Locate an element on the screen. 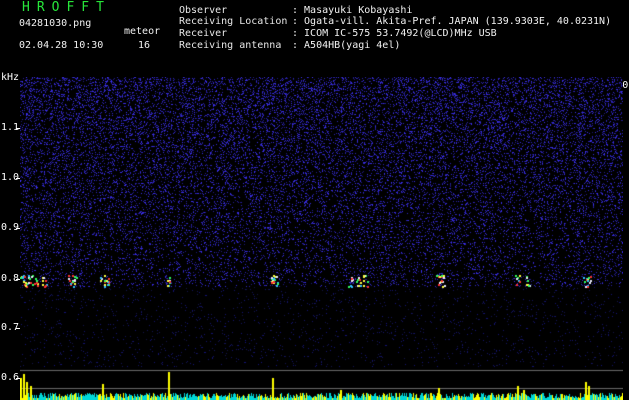  receiver-value: : ICOM IC-575 53.7492(@LCD)MHz USB is located at coordinates (394, 33).